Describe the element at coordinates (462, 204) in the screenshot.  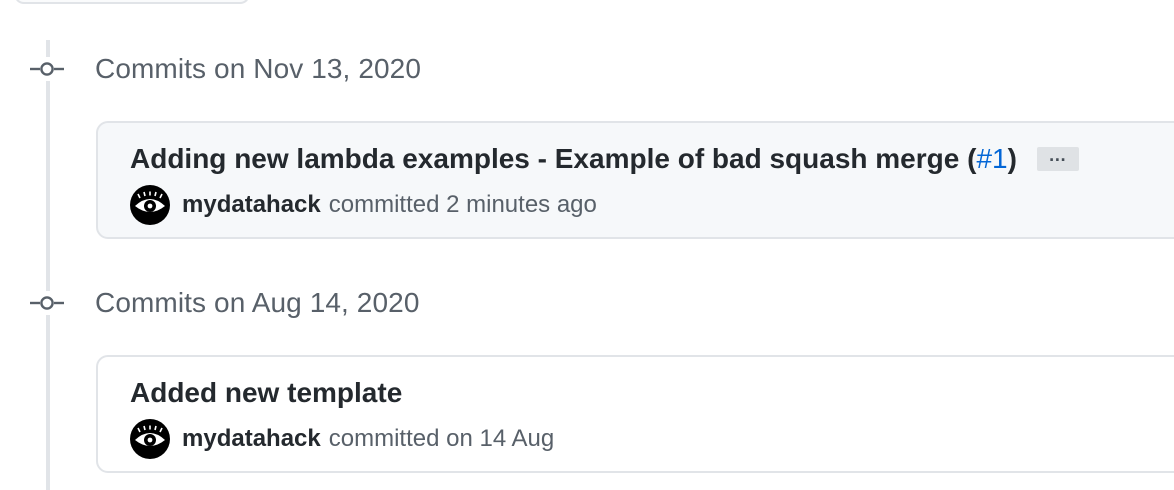
I see `commit-timestamp: committed 2 minutes ago` at that location.